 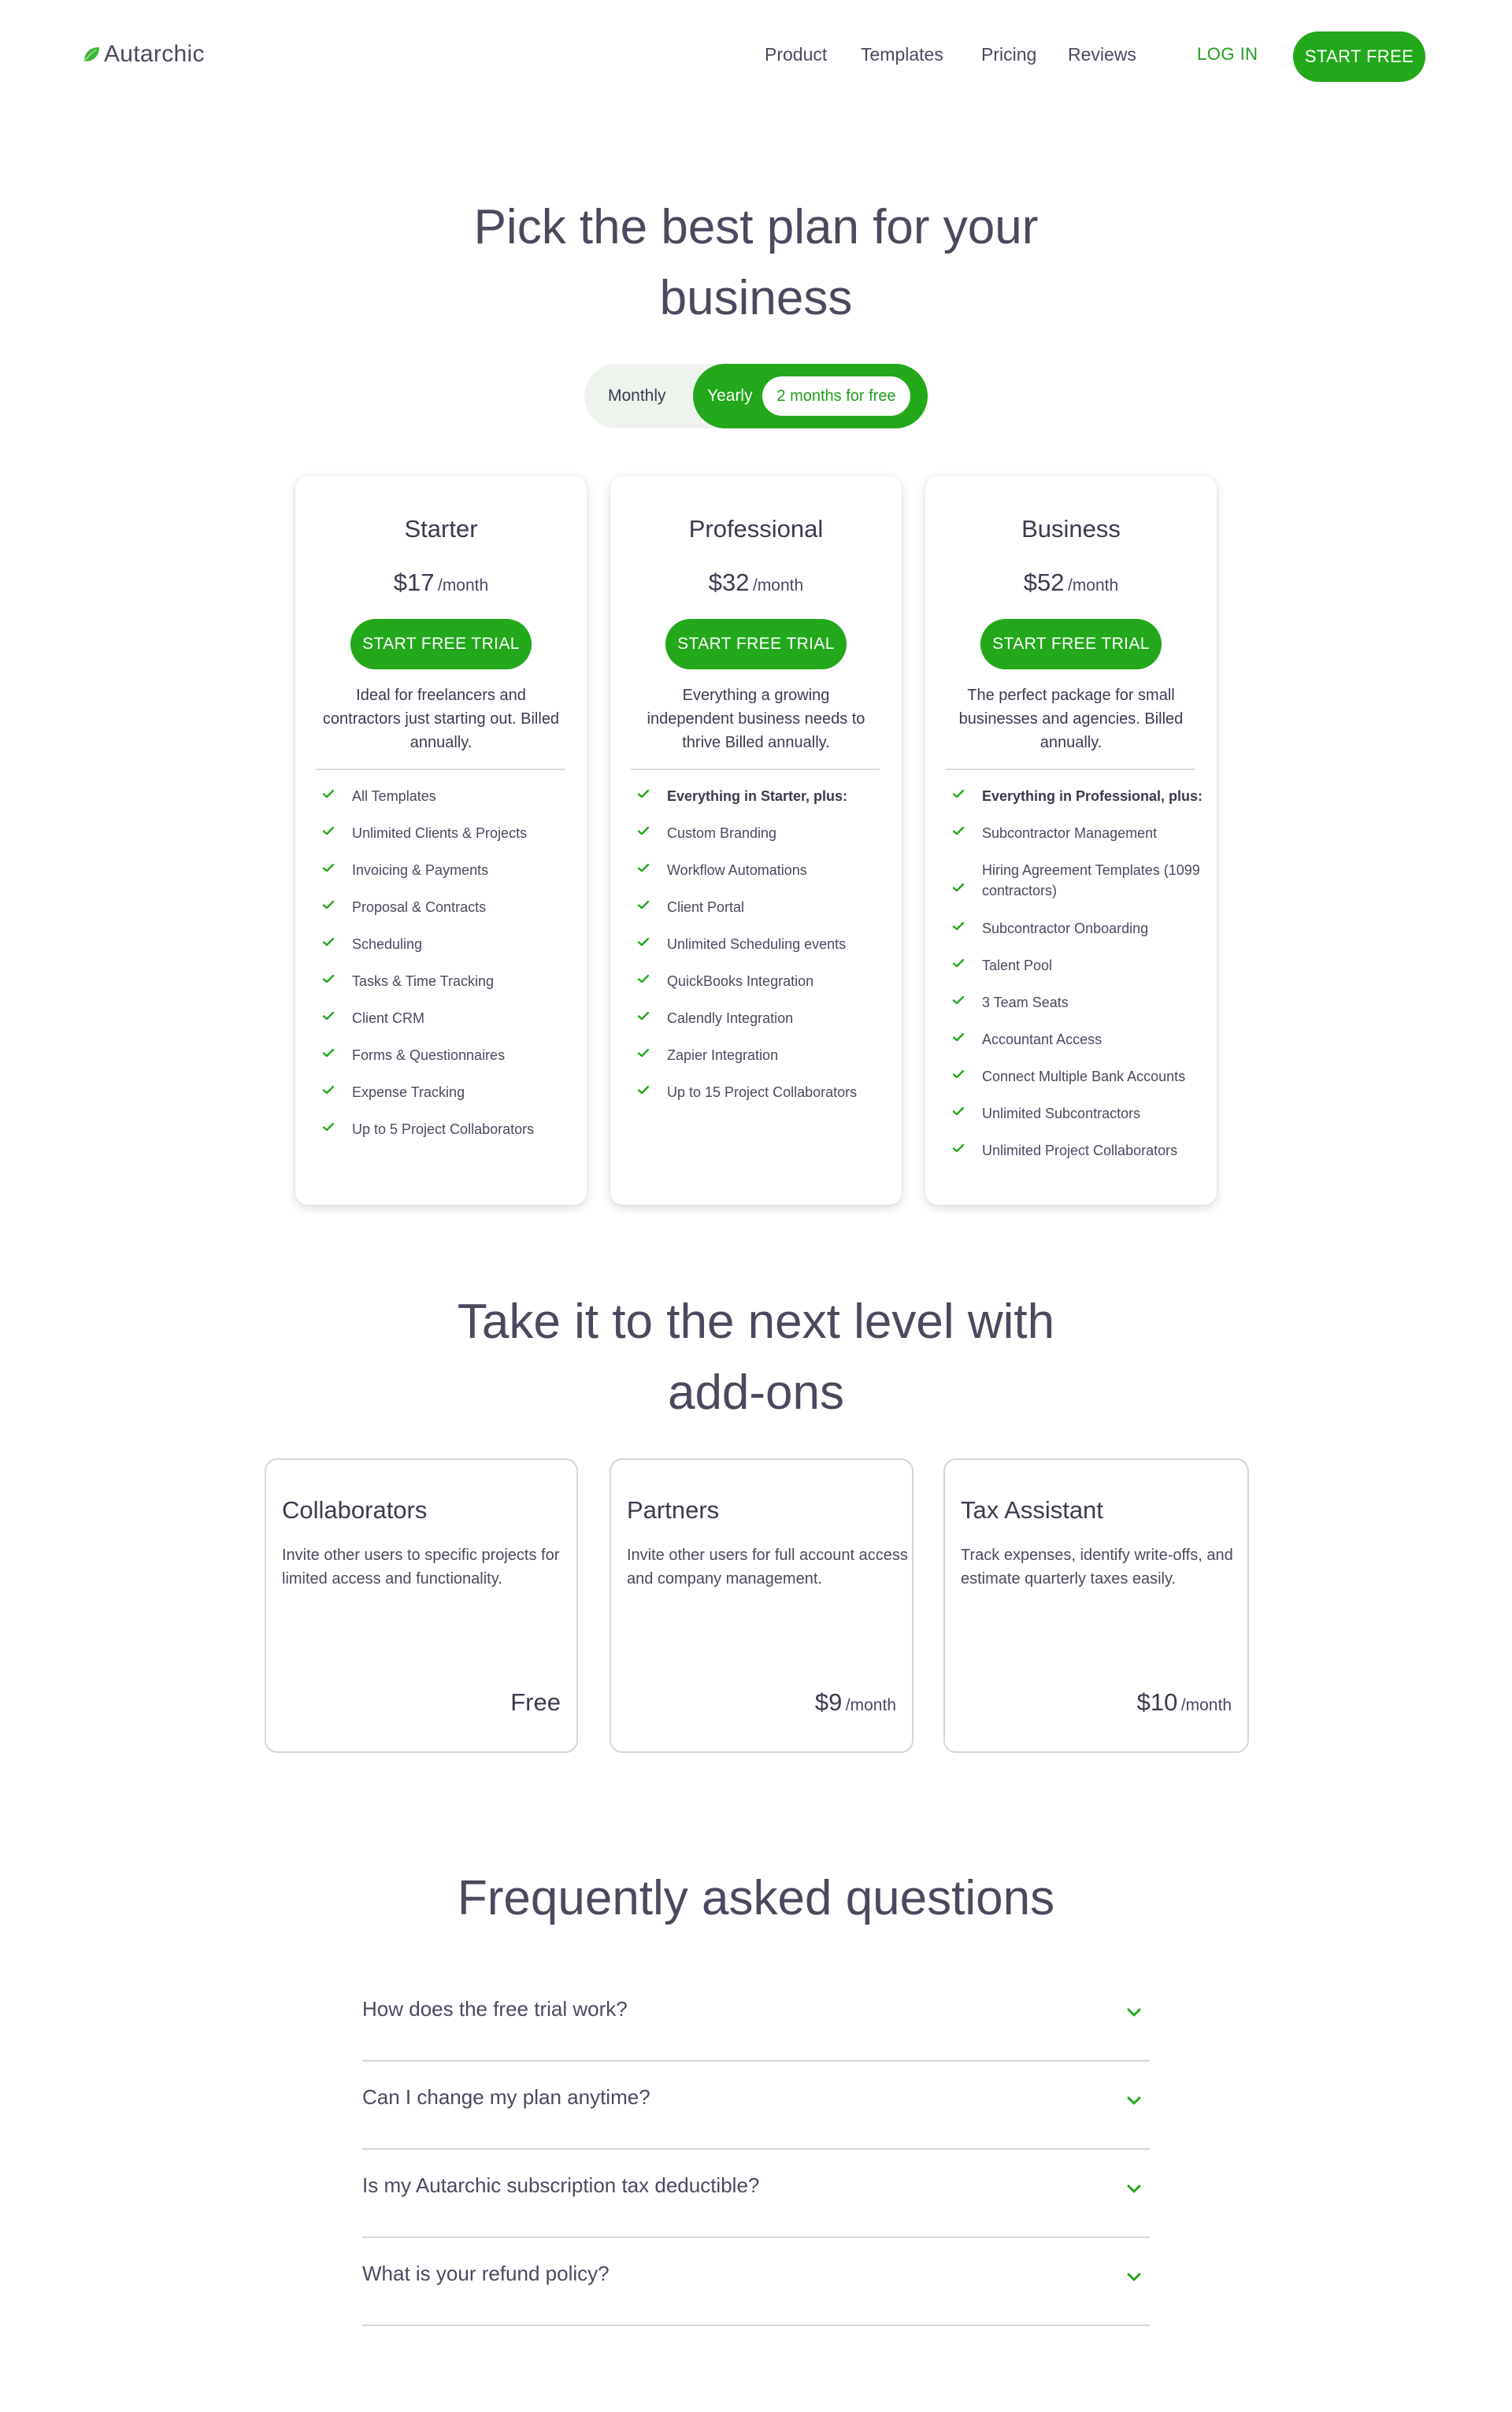 What do you see at coordinates (448, 1026) in the screenshot?
I see `feature-item: Client CRM` at bounding box center [448, 1026].